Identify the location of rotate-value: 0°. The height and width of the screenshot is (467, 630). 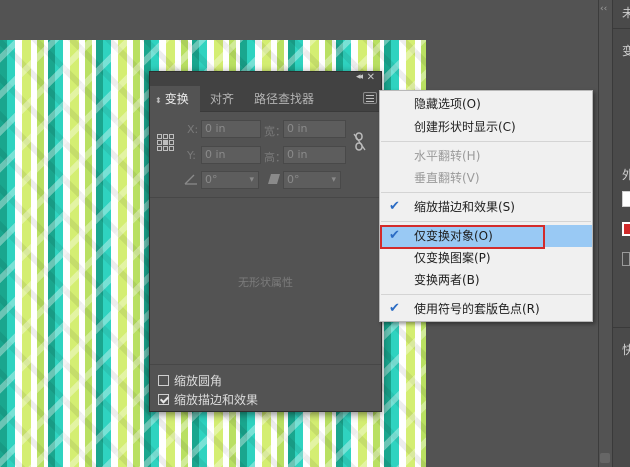
(211, 179).